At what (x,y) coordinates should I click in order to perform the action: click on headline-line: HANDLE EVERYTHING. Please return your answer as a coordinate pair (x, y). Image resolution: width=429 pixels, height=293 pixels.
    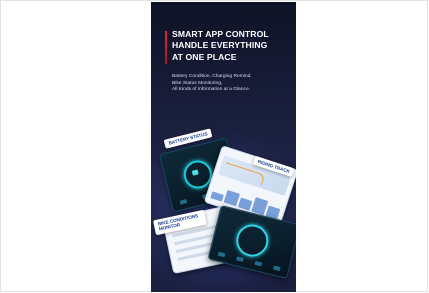
    Looking at the image, I should click on (220, 45).